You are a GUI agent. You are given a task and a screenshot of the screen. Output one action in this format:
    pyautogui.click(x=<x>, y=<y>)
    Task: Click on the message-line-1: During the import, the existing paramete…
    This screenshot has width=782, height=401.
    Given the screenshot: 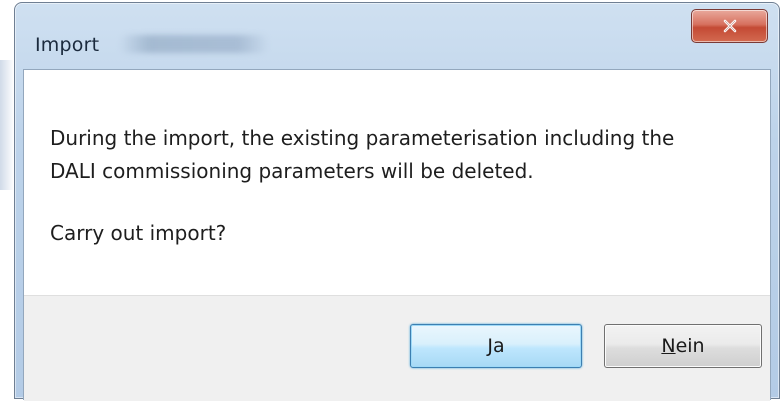 What is the action you would take?
    pyautogui.click(x=362, y=138)
    